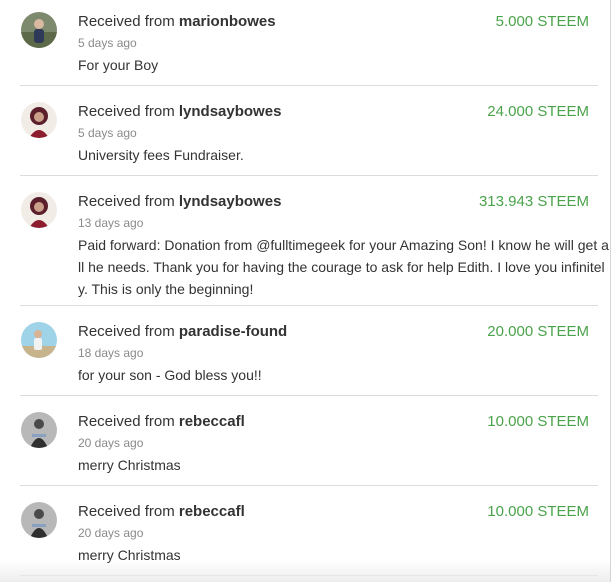 The width and height of the screenshot is (611, 582). I want to click on transfer-amount: 5.000 STEEM, so click(542, 21).